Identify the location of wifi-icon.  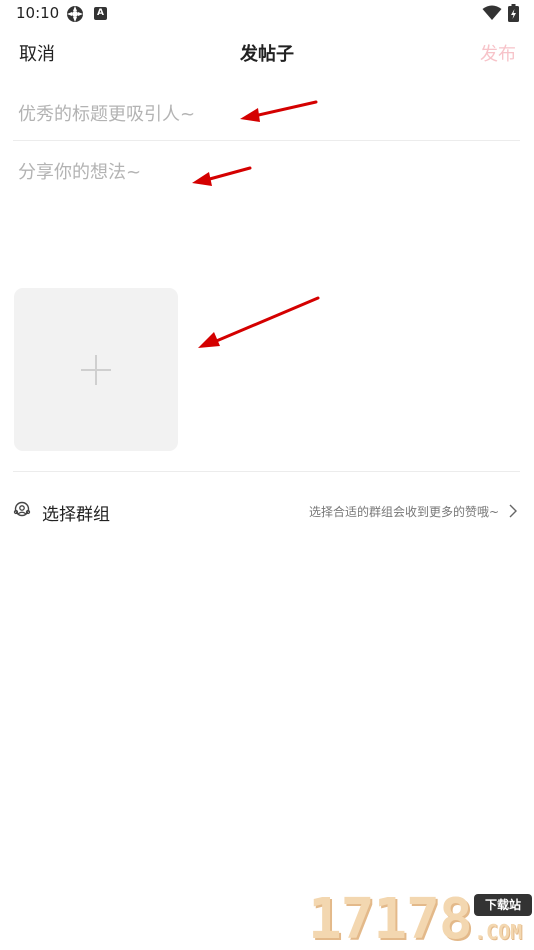
(492, 12).